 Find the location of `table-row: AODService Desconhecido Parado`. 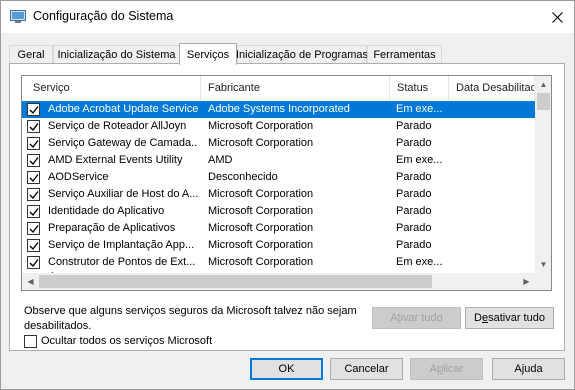

table-row: AODService Desconhecido Parado is located at coordinates (278, 177).